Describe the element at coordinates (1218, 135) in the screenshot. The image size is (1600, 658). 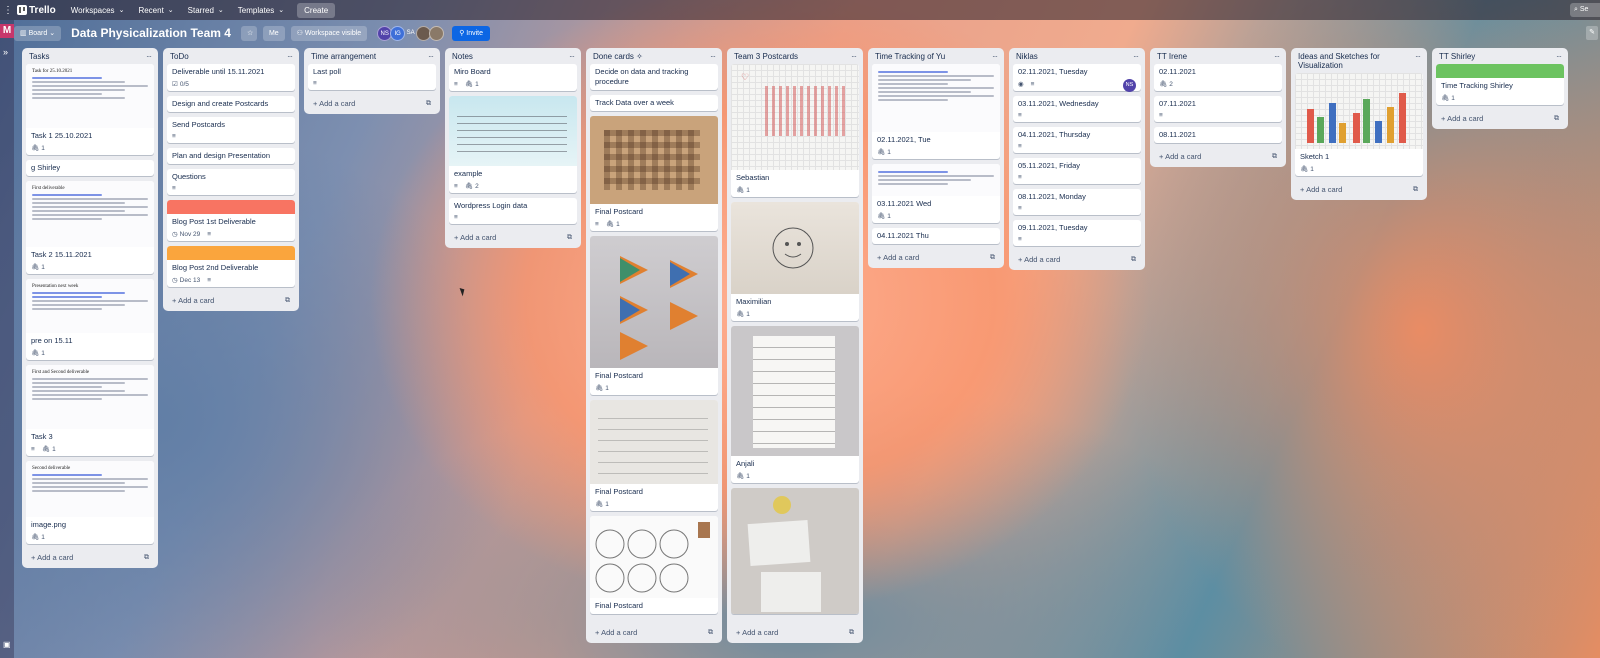
I see `list-item: 08.11.2021` at that location.